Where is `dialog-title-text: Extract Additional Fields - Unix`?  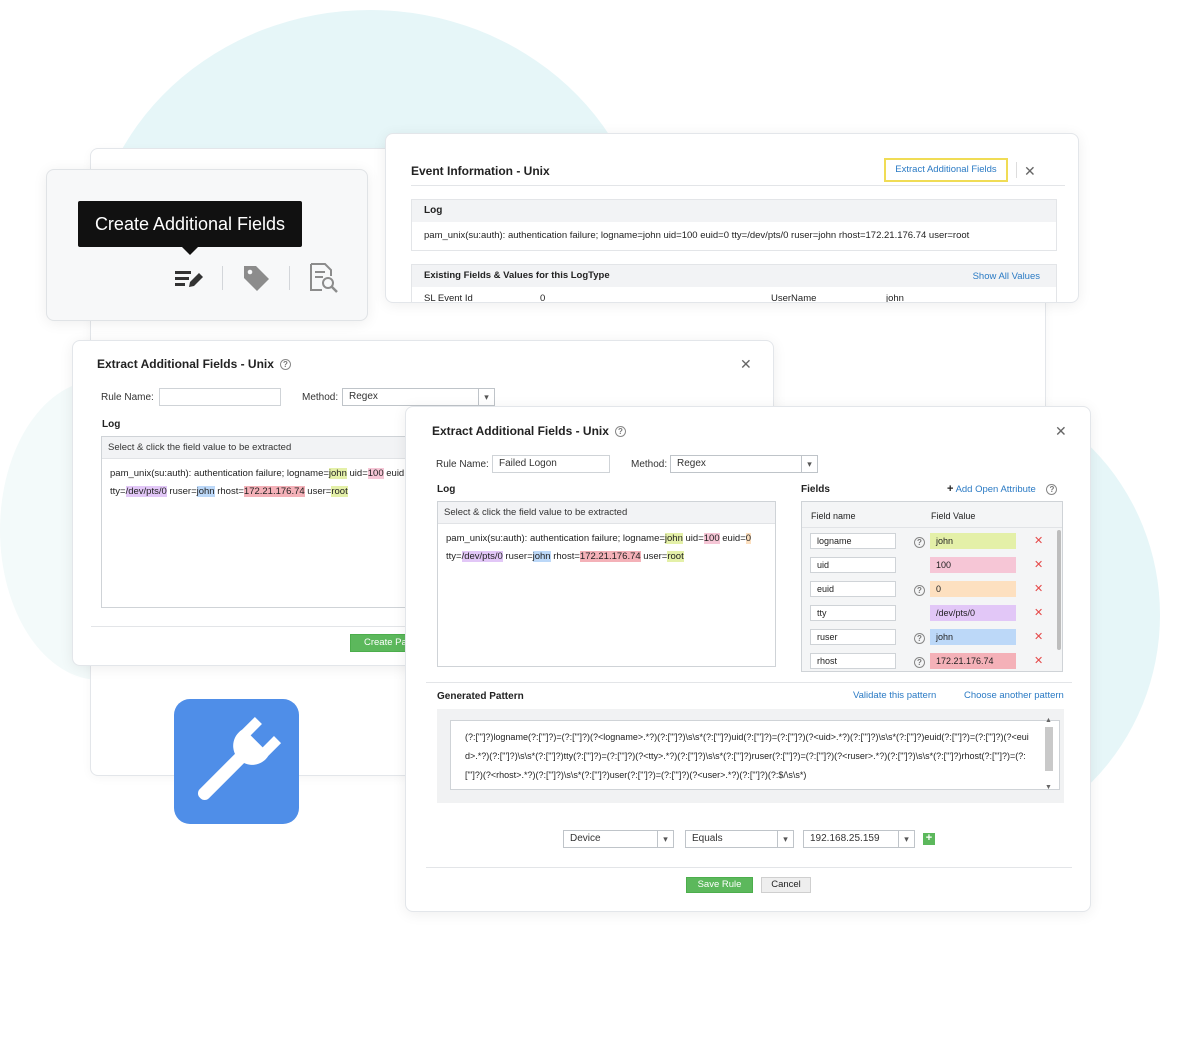 dialog-title-text: Extract Additional Fields - Unix is located at coordinates (520, 431).